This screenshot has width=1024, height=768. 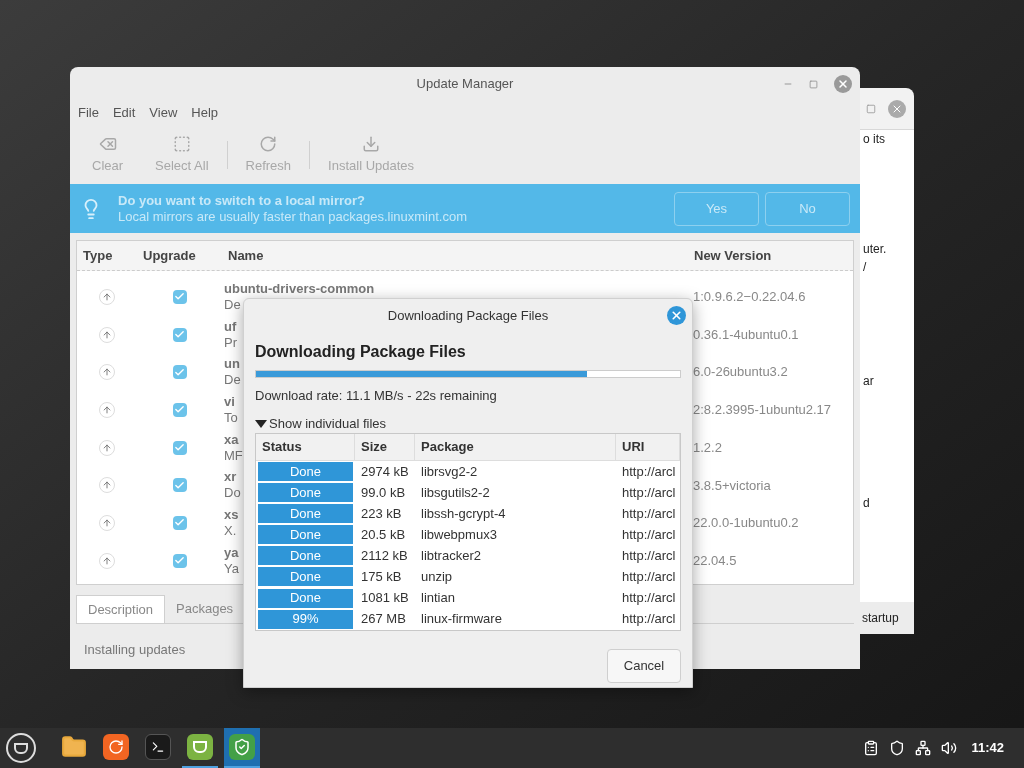 I want to click on package-name: xr, so click(x=230, y=477).